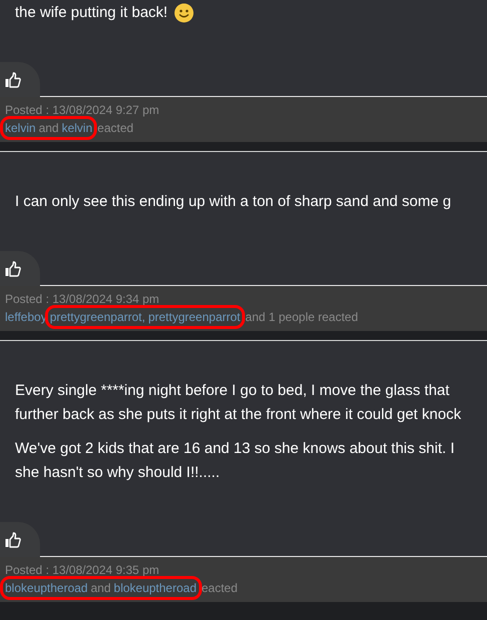 The width and height of the screenshot is (487, 620). Describe the element at coordinates (82, 570) in the screenshot. I see `post-date: Posted : 13/08/2024 9:35 pm` at that location.